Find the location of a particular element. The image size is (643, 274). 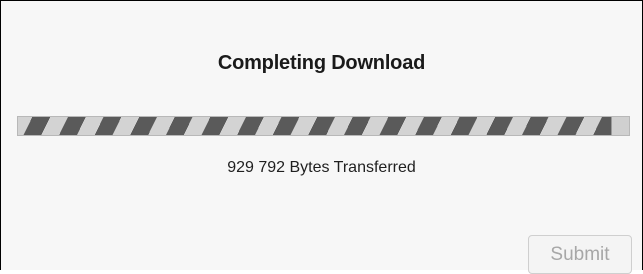

dialog-title: Completing Download is located at coordinates (321, 63).